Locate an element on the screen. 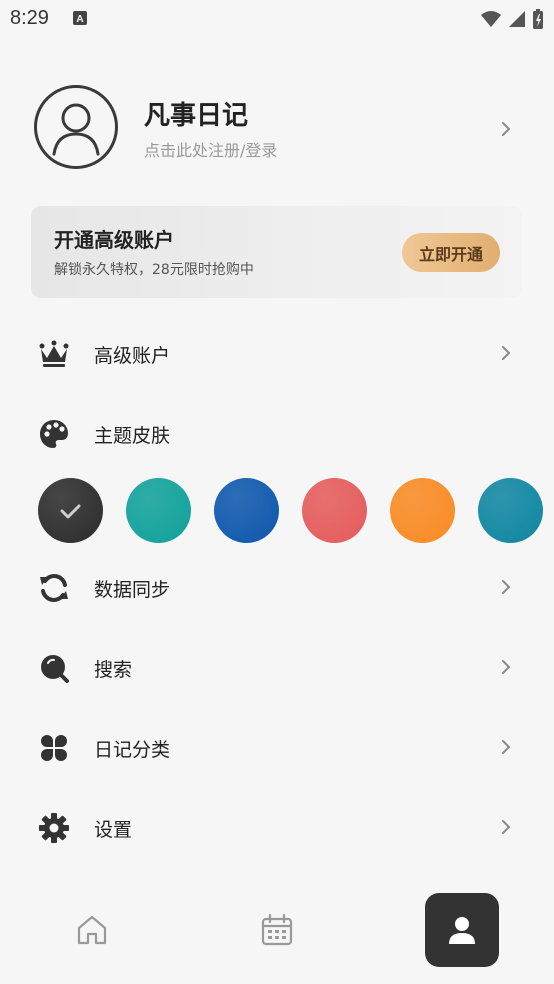  theme-swatch-teal is located at coordinates (158, 510).